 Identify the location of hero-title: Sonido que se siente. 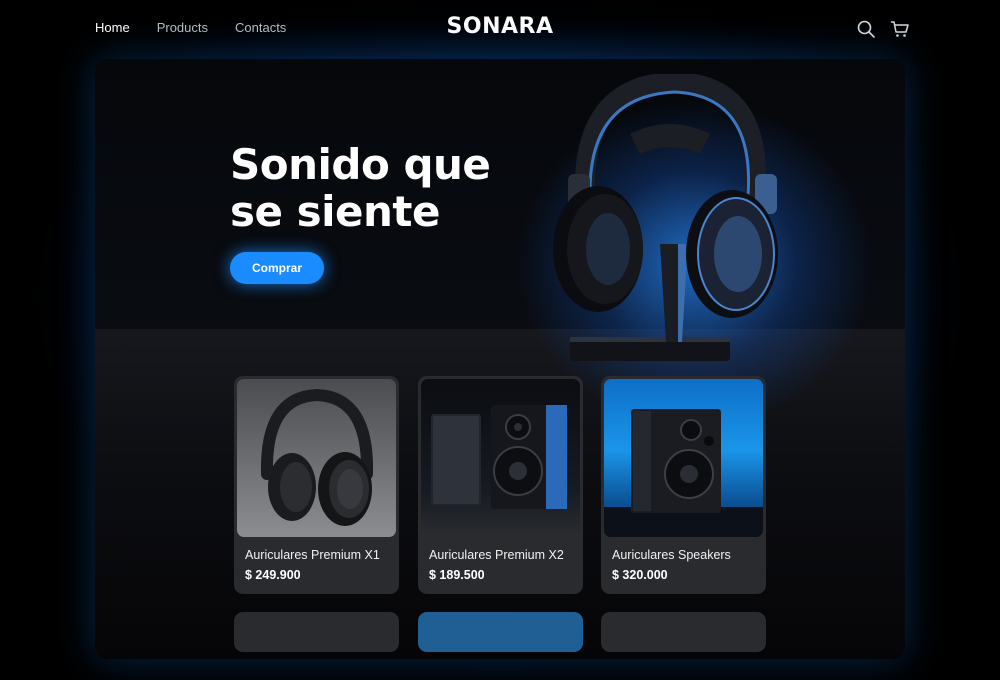
(380, 188).